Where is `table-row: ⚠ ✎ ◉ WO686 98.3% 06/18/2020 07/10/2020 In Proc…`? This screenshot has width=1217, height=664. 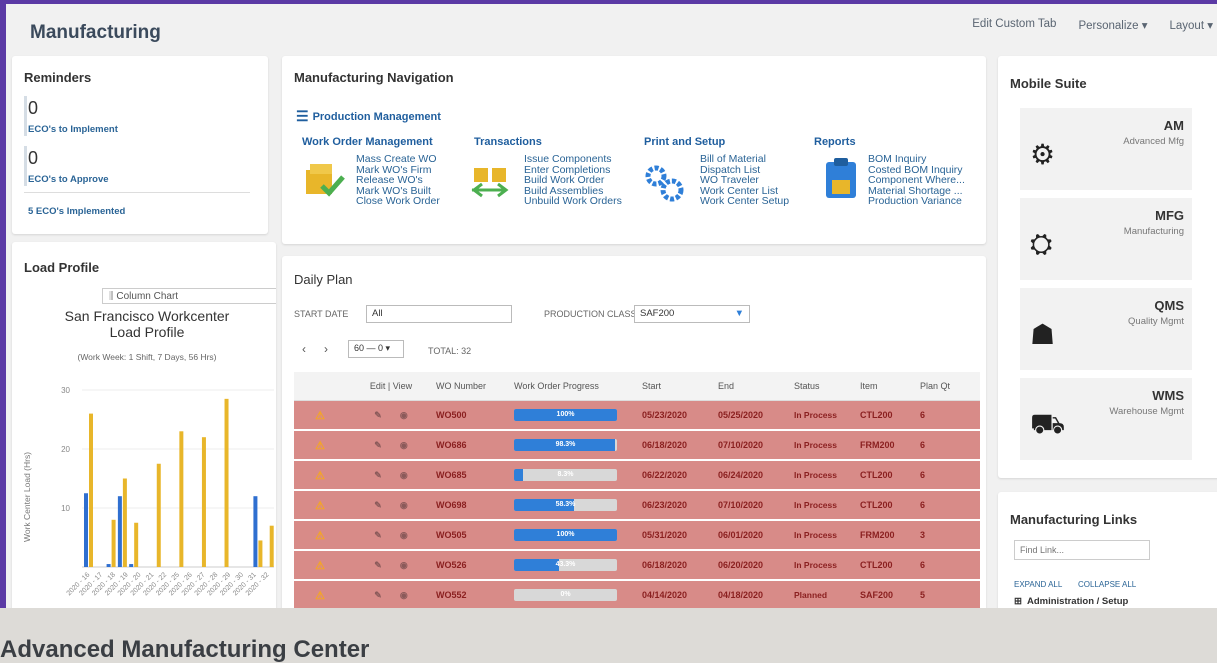 table-row: ⚠ ✎ ◉ WO686 98.3% 06/18/2020 07/10/2020 In Proc… is located at coordinates (637, 446).